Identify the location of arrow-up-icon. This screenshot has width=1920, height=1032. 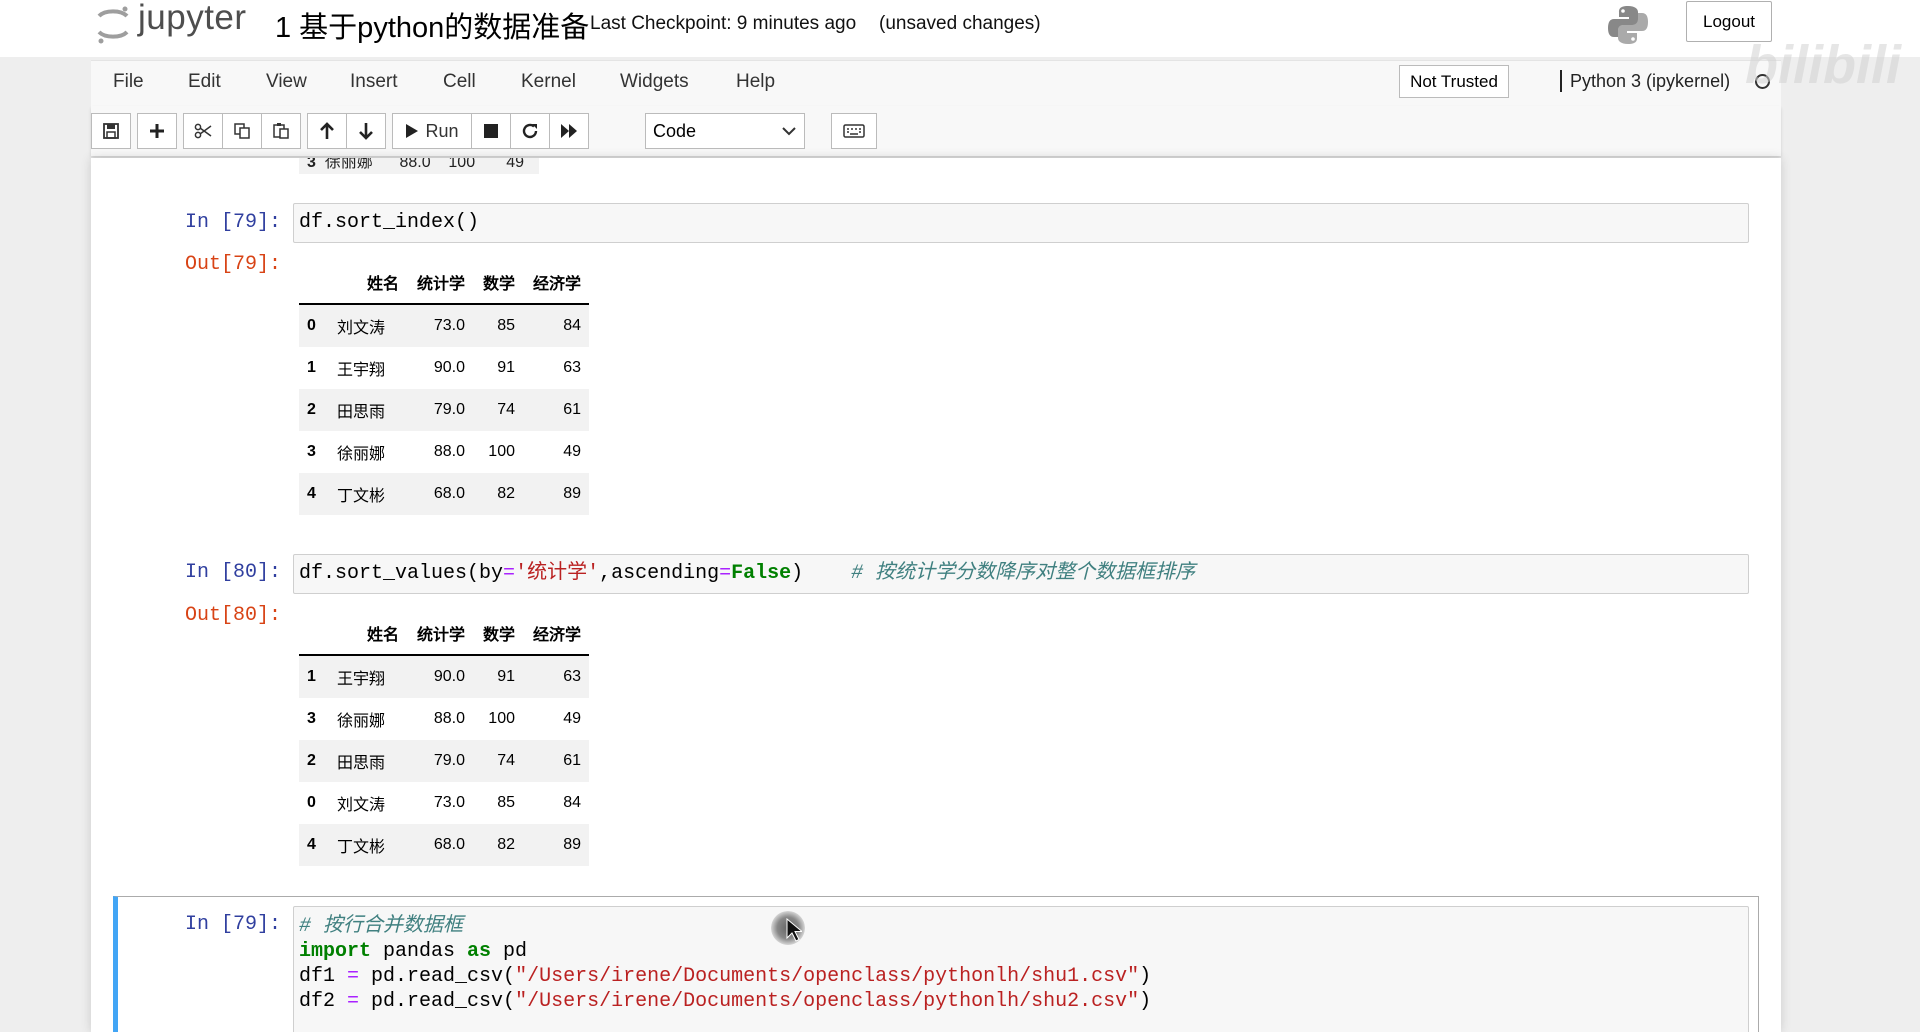
(327, 130).